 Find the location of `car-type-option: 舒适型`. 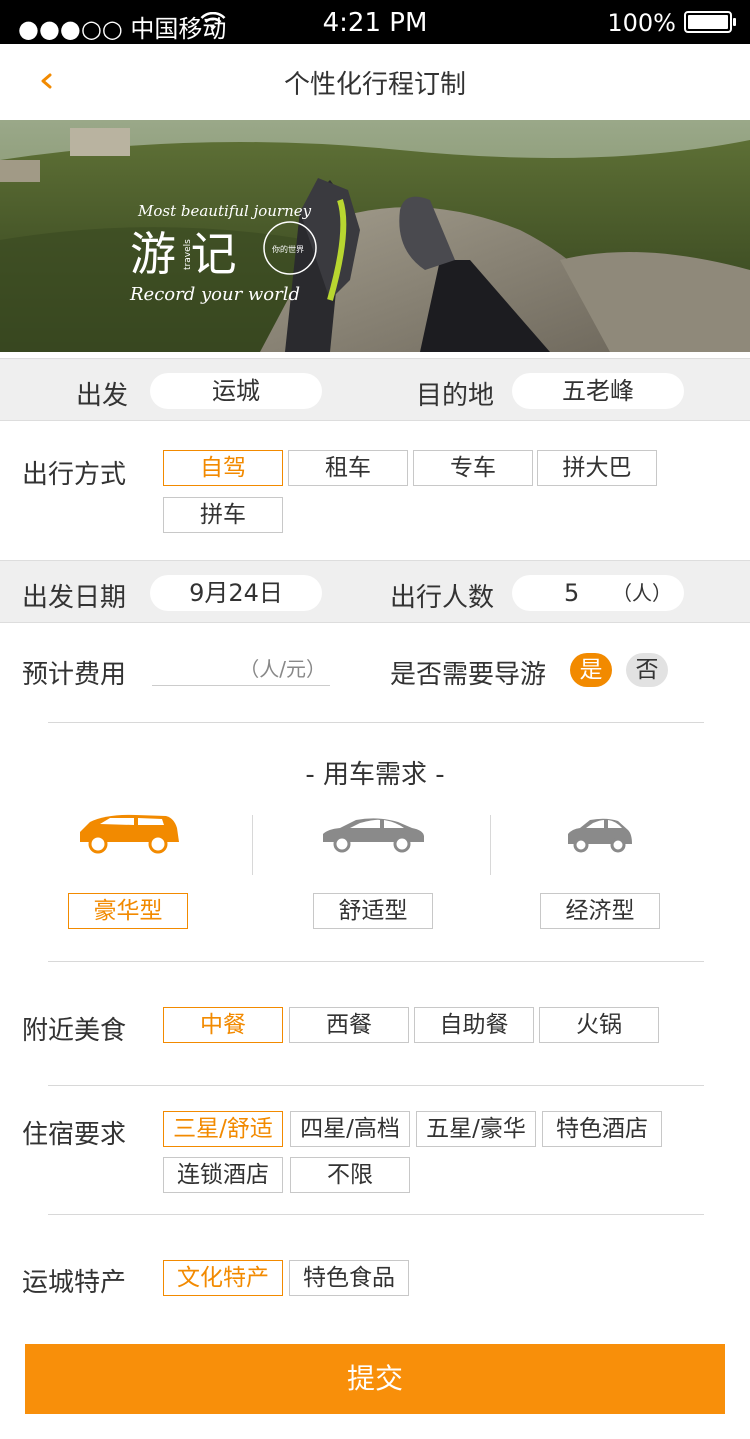

car-type-option: 舒适型 is located at coordinates (373, 911).